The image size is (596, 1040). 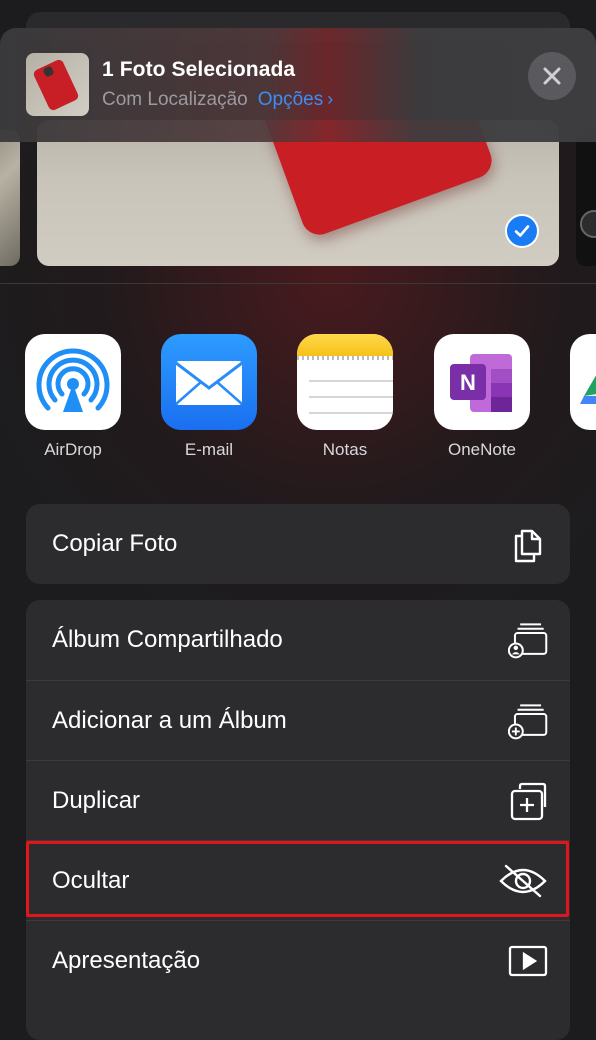 I want to click on google-drive-icon, so click(x=583, y=382).